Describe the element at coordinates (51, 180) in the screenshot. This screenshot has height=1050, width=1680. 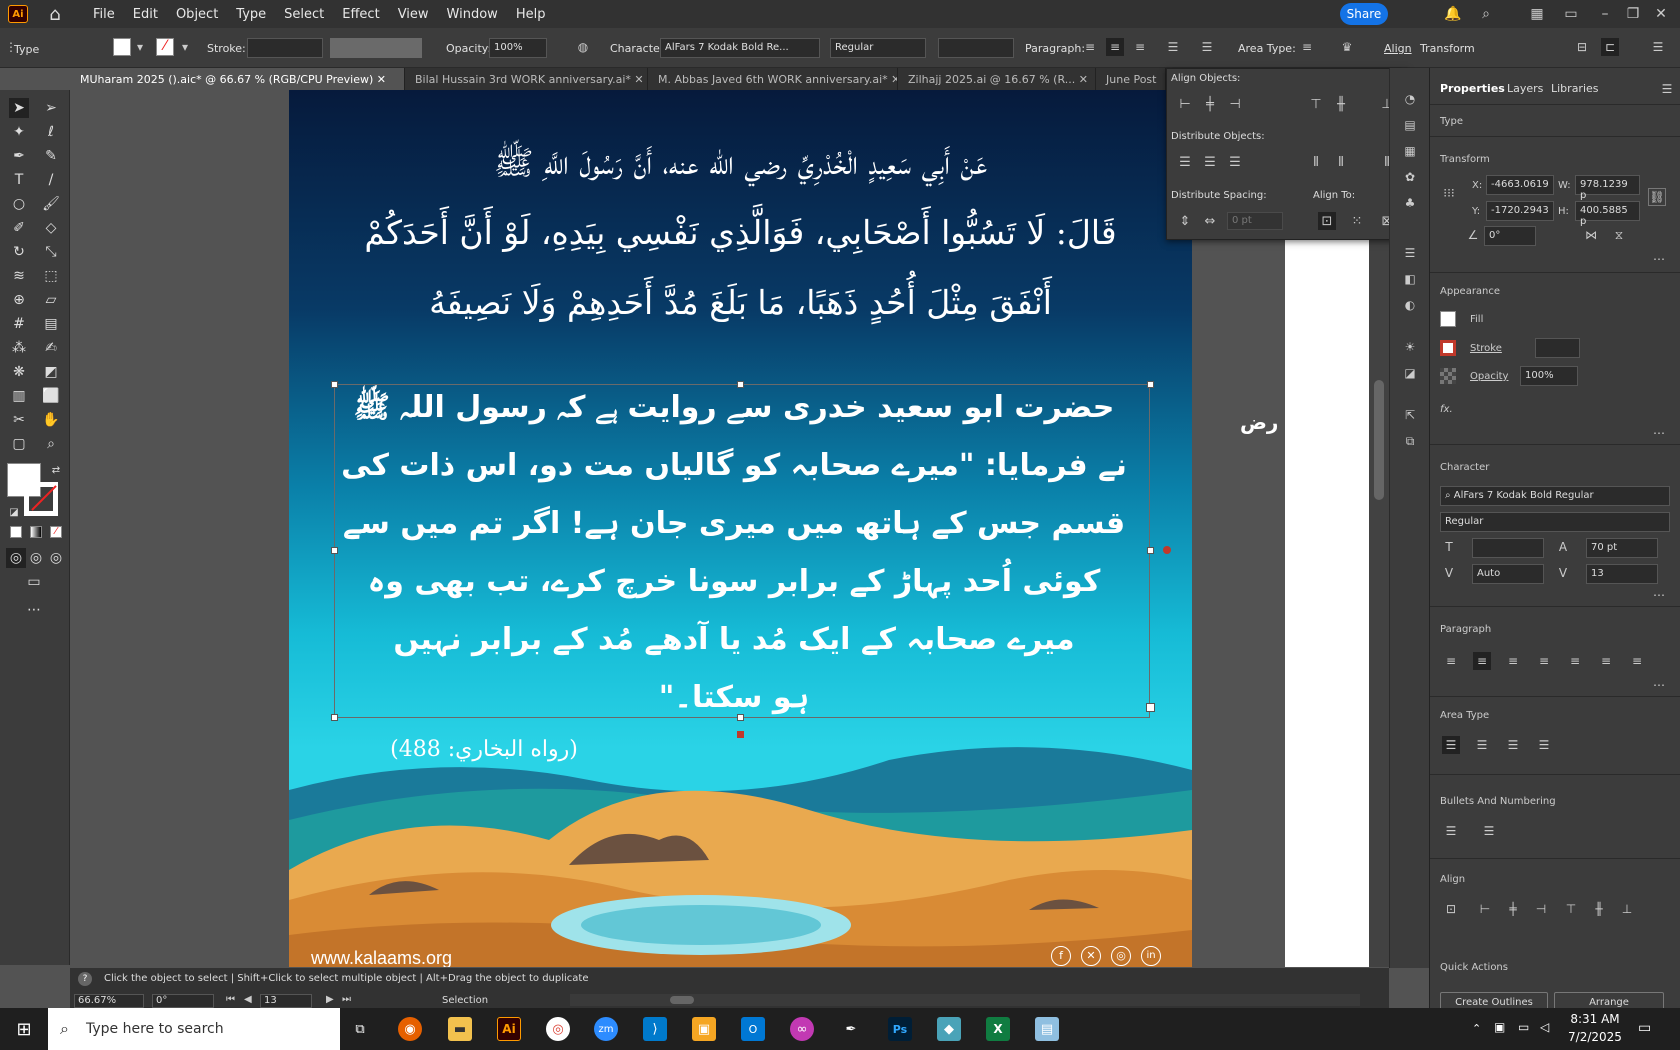
I see `line-tool-icon: /` at that location.